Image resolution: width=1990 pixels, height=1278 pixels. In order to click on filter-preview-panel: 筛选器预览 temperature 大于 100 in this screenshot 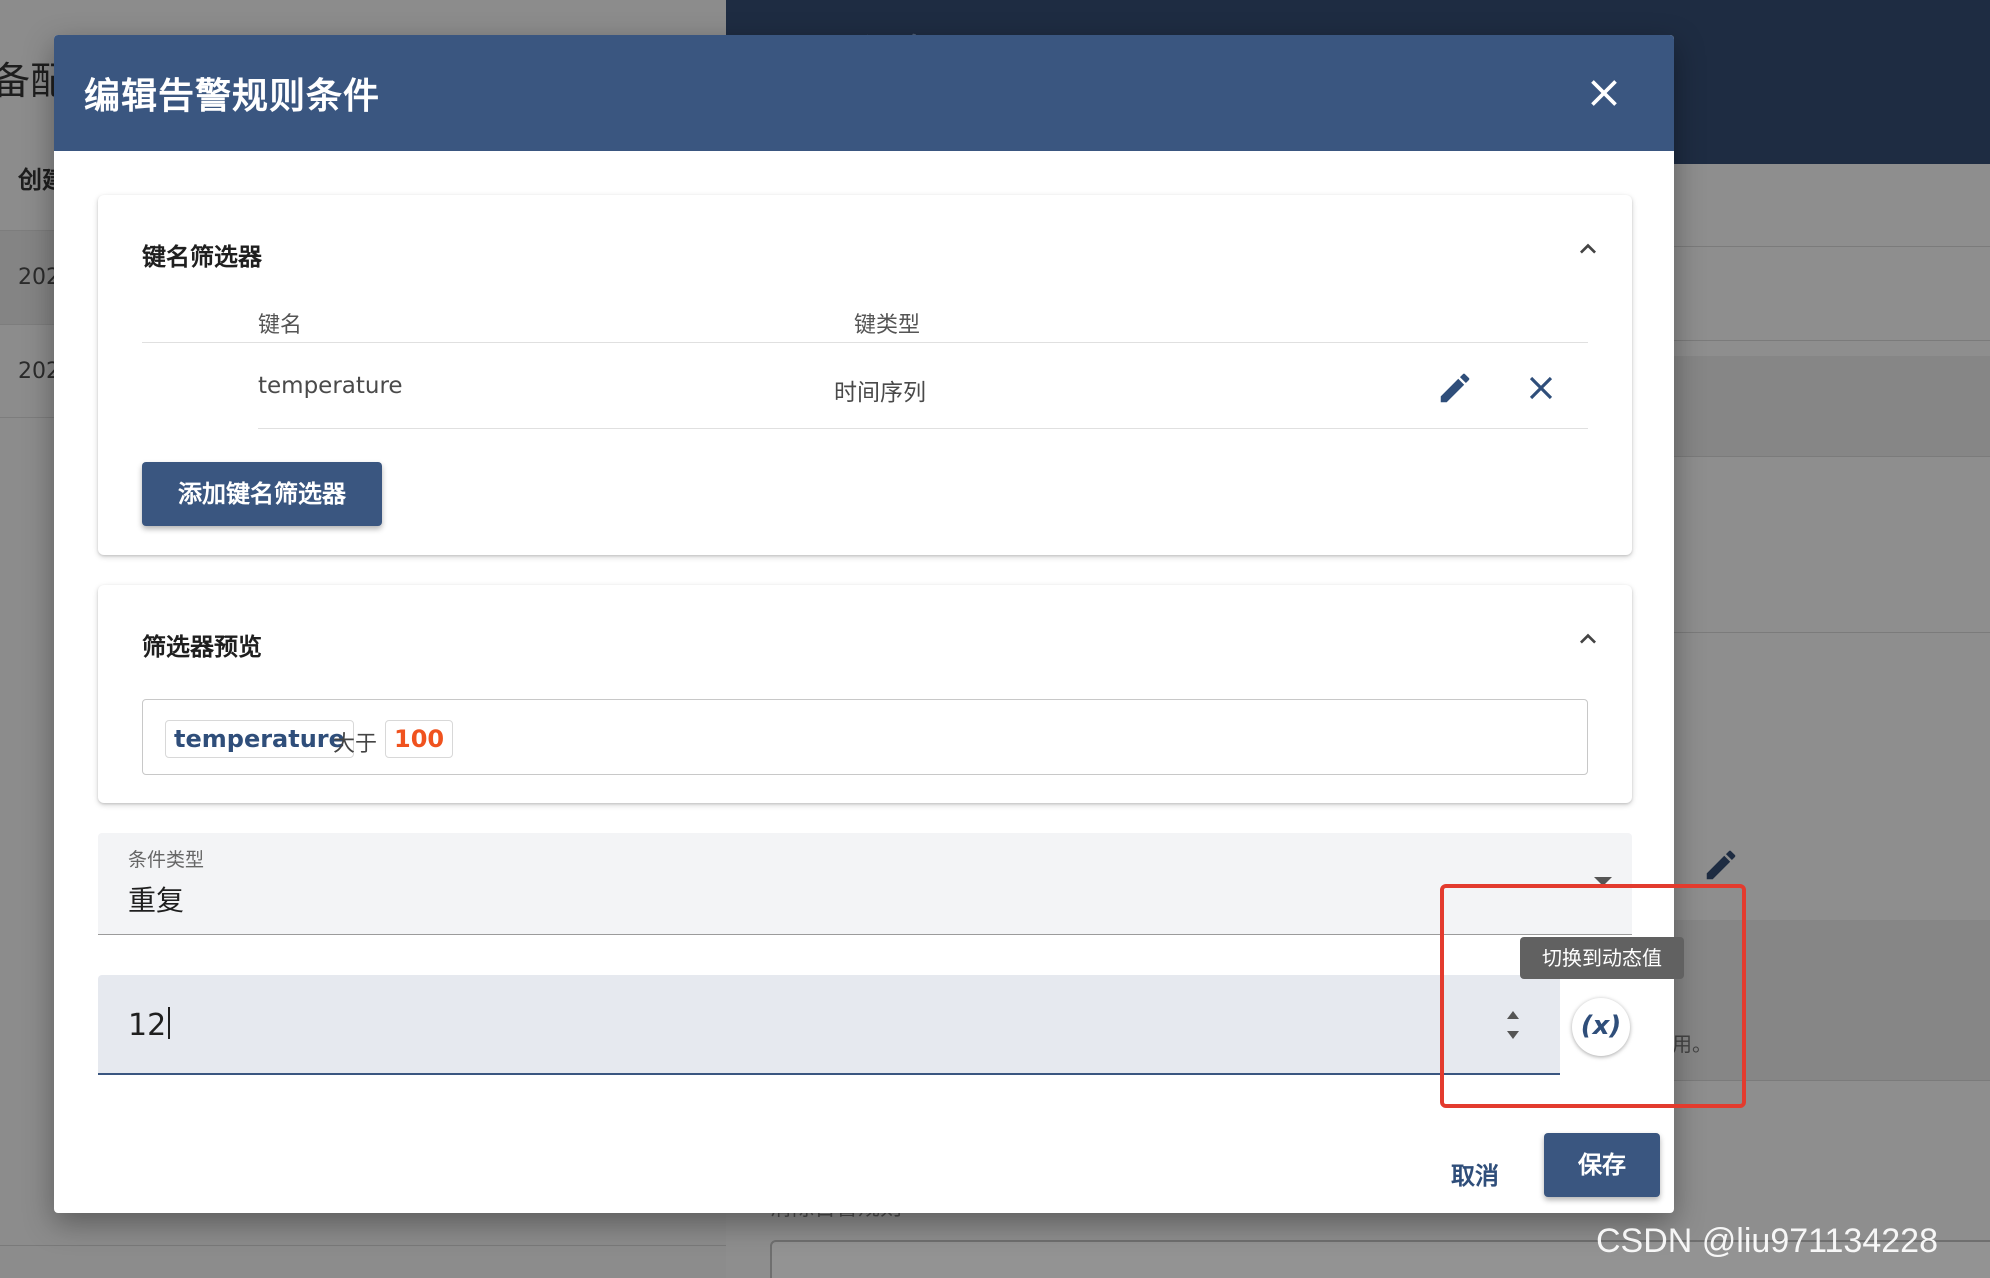, I will do `click(865, 694)`.